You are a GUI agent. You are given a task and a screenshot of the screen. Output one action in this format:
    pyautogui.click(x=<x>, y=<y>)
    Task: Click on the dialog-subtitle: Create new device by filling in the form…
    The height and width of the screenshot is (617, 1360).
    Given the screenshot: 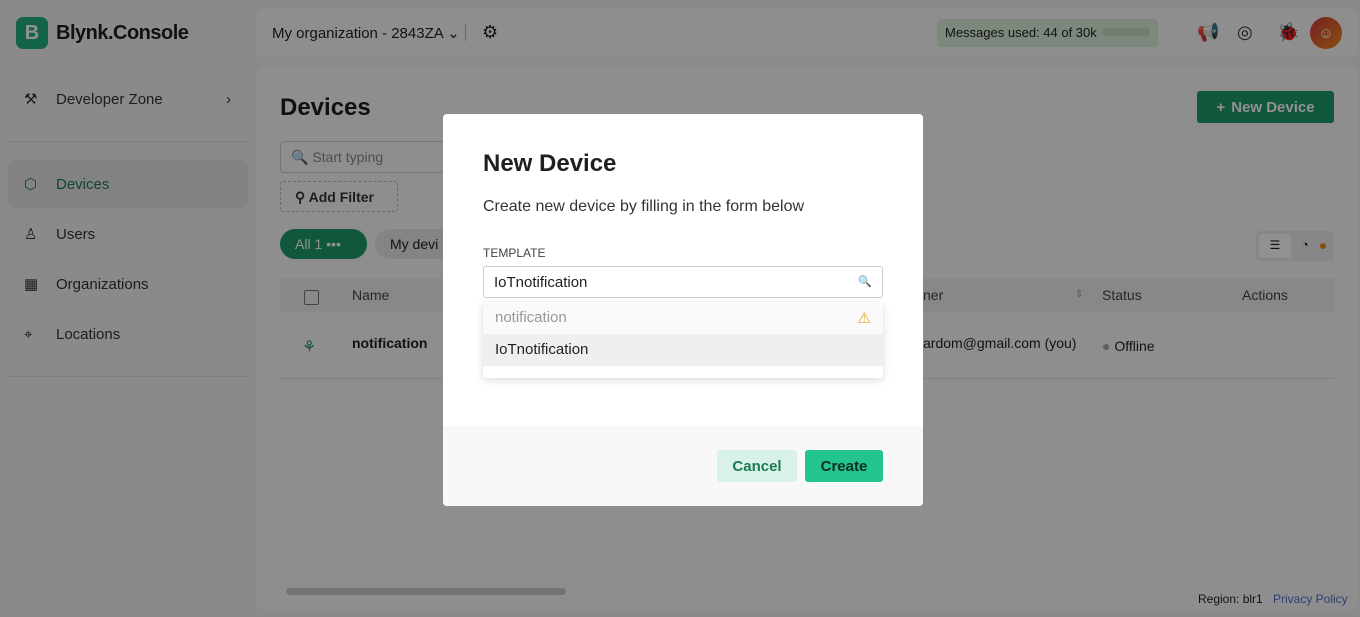 What is the action you would take?
    pyautogui.click(x=644, y=206)
    